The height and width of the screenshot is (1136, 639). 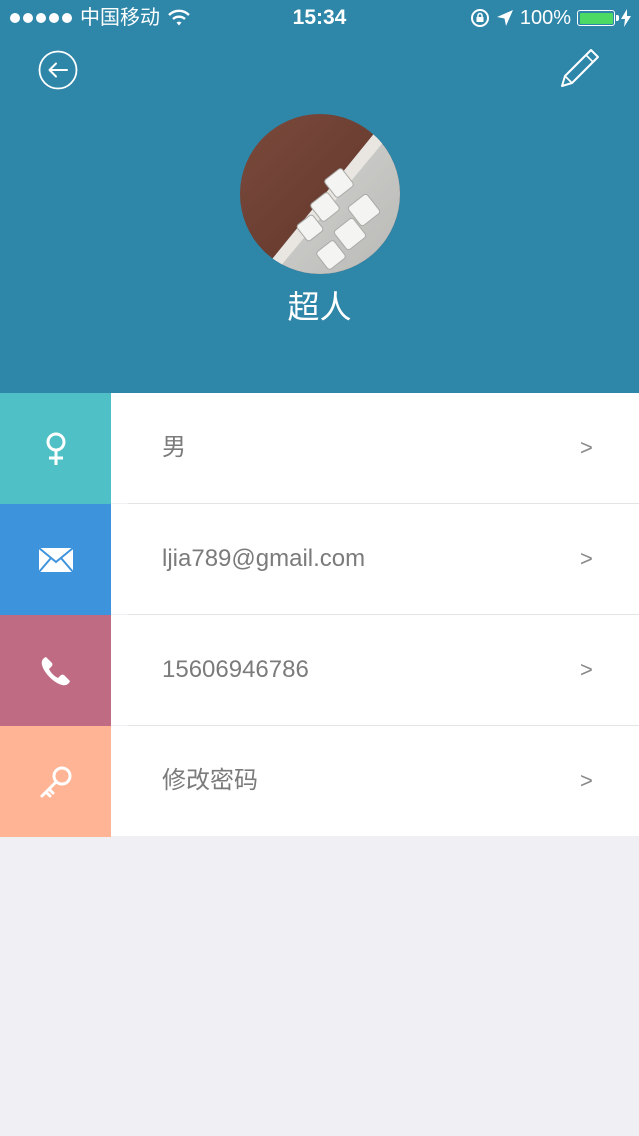 I want to click on gender-row: 男 >, so click(x=319, y=448).